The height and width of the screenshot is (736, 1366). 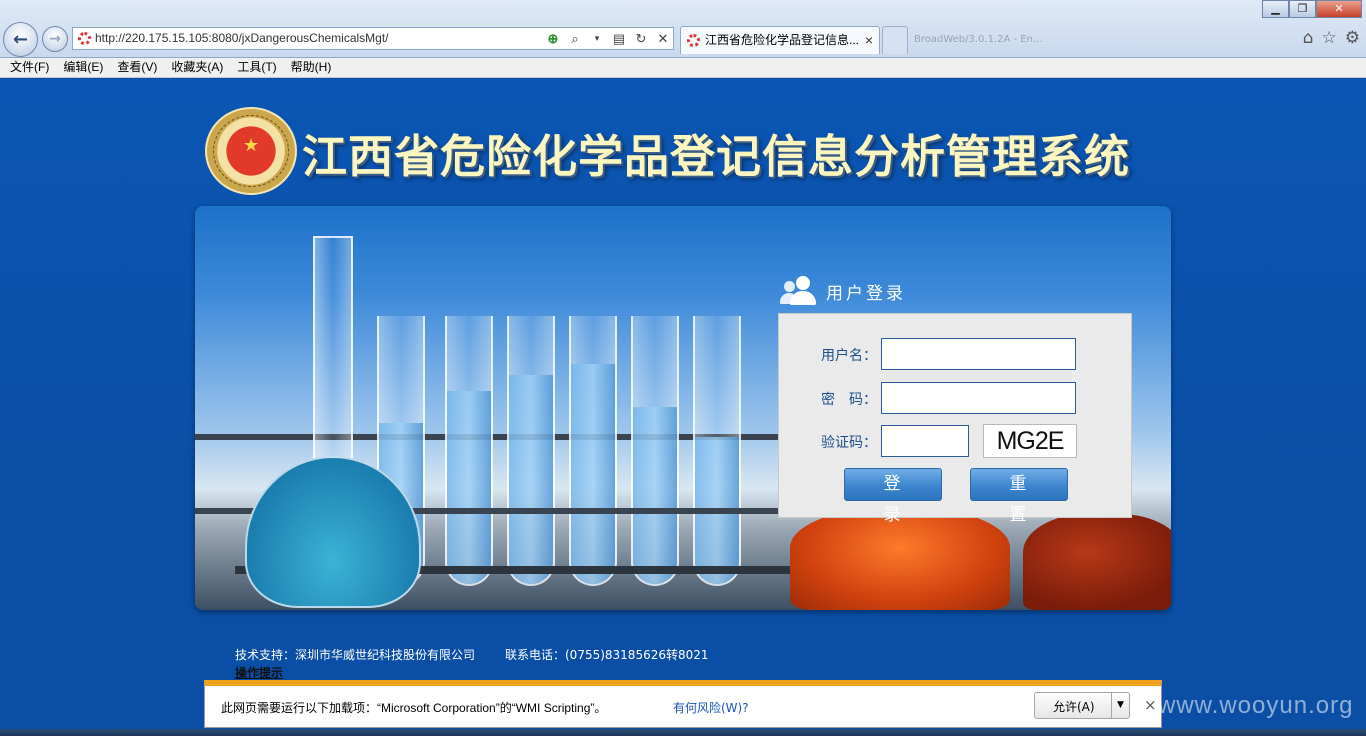 What do you see at coordinates (1074, 707) in the screenshot?
I see `allow-button-label: 允许(A)` at bounding box center [1074, 707].